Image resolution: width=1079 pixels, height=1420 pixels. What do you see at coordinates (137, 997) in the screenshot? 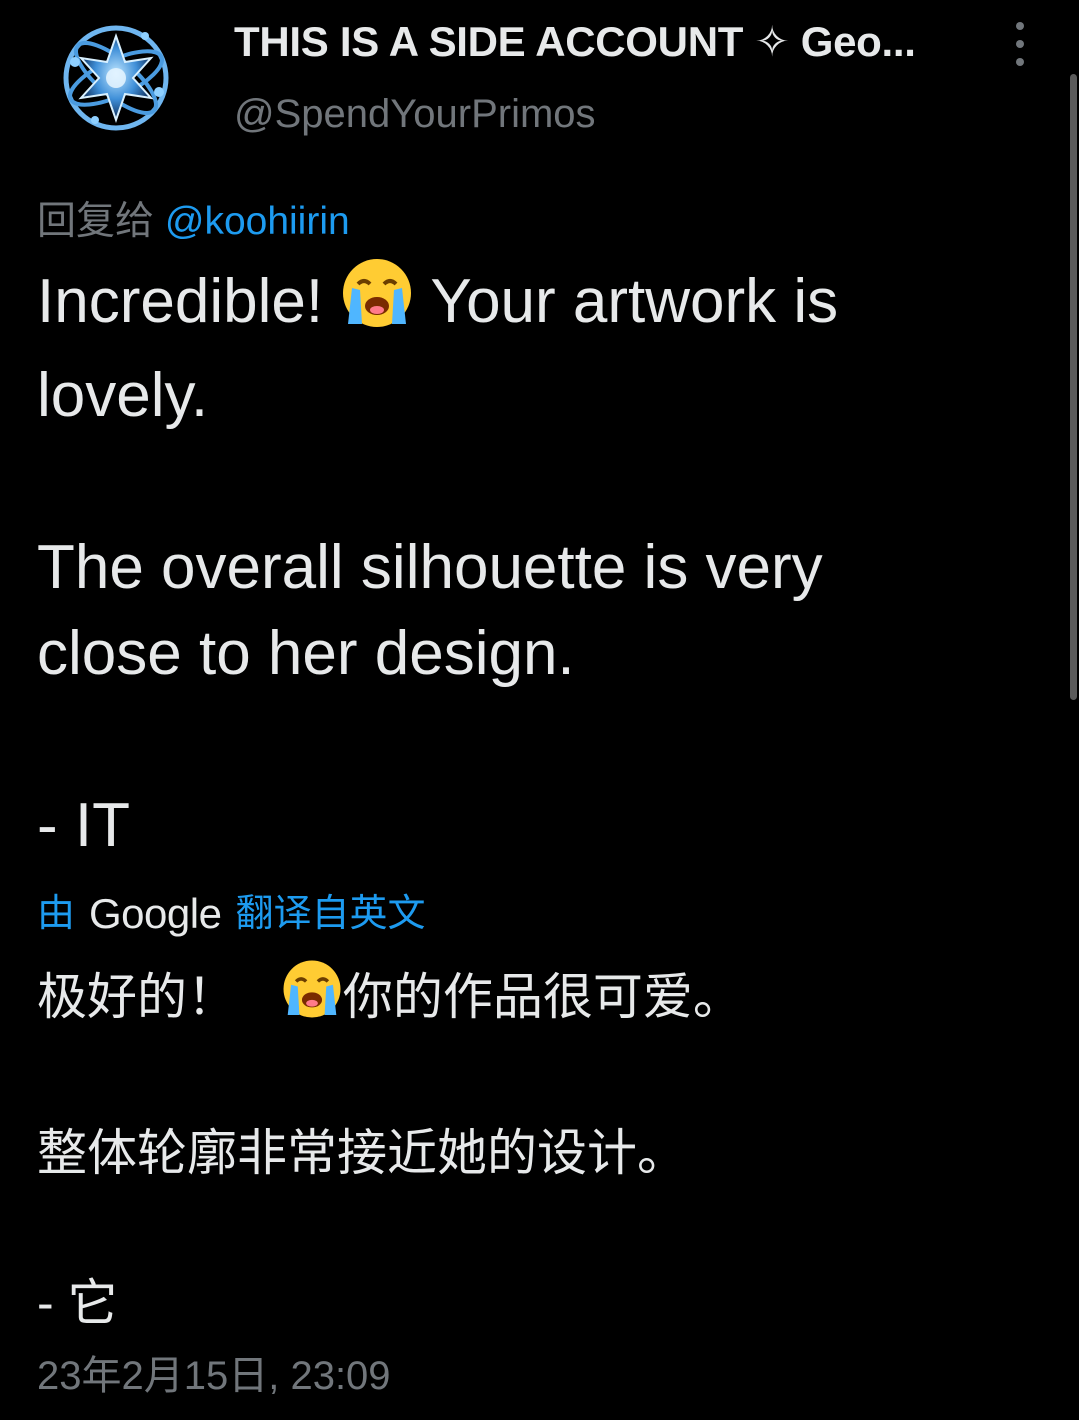
I see `translation-text-segment: 极好的！` at bounding box center [137, 997].